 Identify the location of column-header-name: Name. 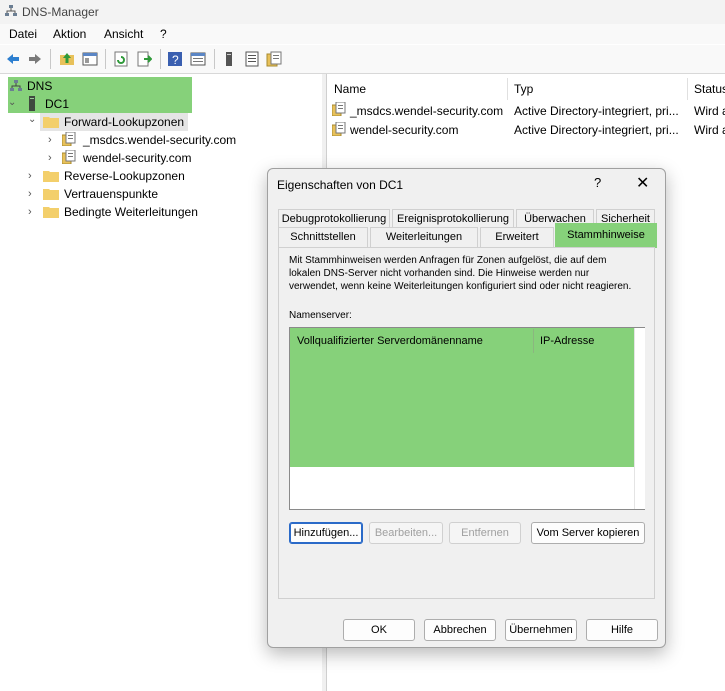
(350, 89).